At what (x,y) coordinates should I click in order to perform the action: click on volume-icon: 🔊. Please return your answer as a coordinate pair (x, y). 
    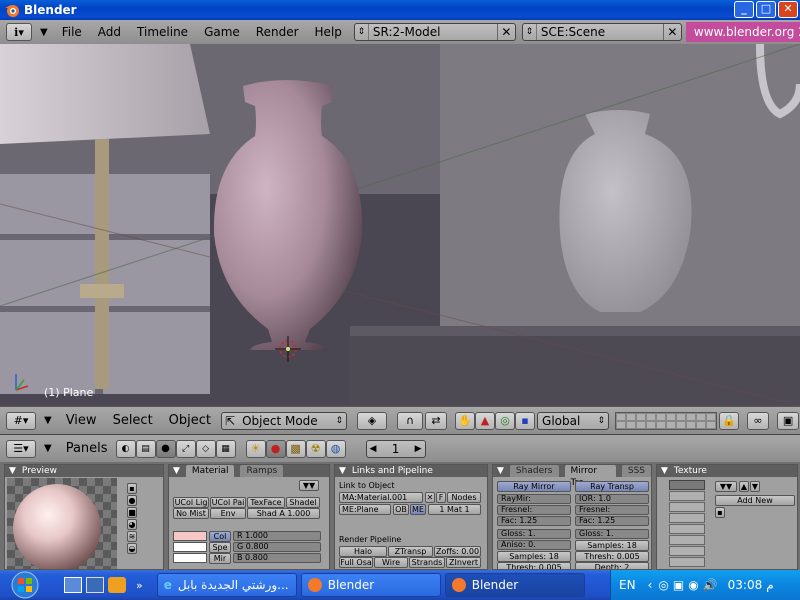
    Looking at the image, I should click on (710, 585).